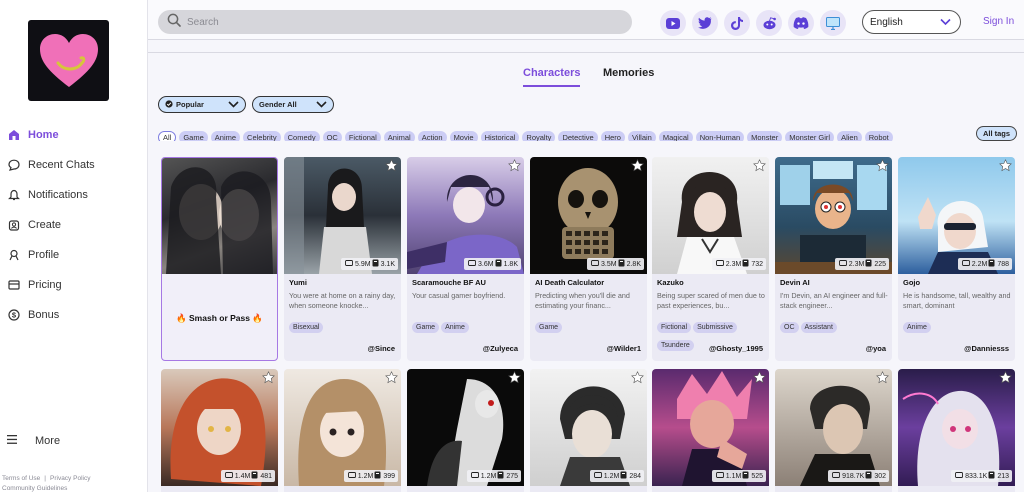 The height and width of the screenshot is (492, 1024). Describe the element at coordinates (710, 430) in the screenshot. I see `character-card: 1.1M 525` at that location.